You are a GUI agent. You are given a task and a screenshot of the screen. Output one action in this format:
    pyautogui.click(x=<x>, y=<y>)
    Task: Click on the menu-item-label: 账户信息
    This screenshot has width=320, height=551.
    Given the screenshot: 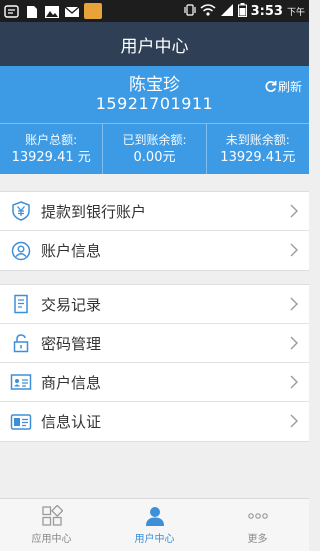 What is the action you would take?
    pyautogui.click(x=71, y=251)
    